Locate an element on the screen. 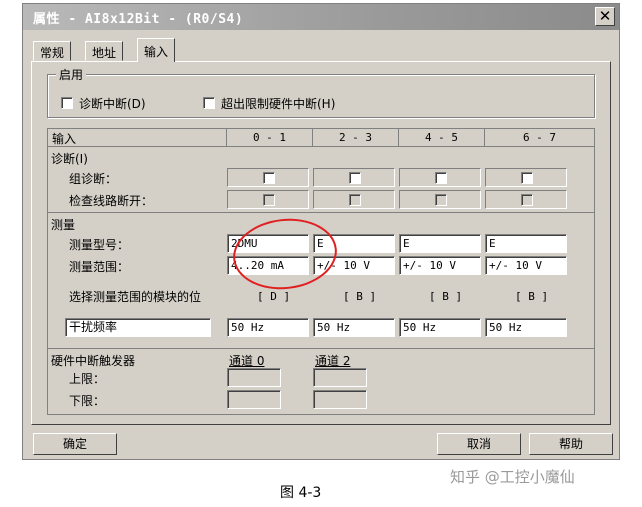  window-title: 属性 - AI8x12Bit - (R0/S4) is located at coordinates (138, 19).